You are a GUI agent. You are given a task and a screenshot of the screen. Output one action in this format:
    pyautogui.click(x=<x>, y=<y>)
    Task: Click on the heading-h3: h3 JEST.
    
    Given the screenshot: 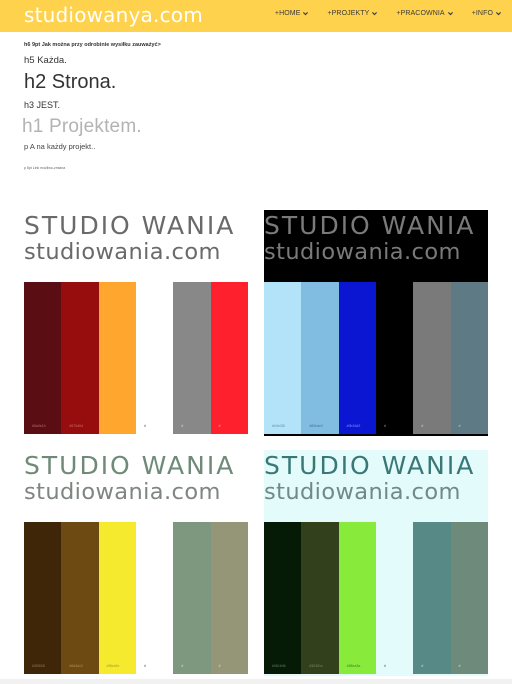 What is the action you would take?
    pyautogui.click(x=42, y=105)
    